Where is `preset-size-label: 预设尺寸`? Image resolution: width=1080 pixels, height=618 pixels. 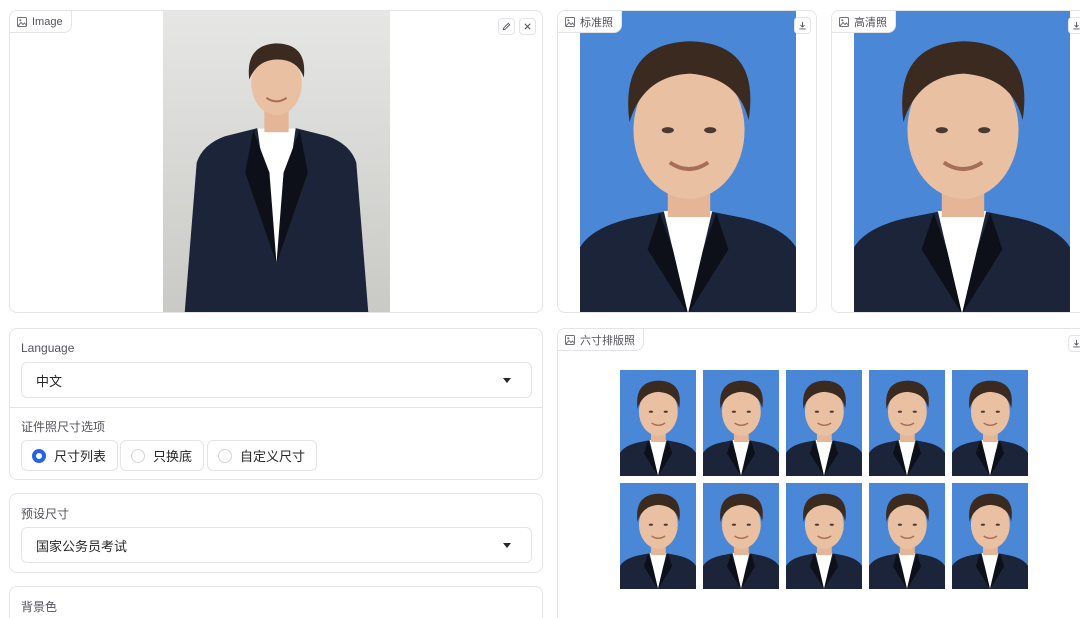 preset-size-label: 预设尺寸 is located at coordinates (45, 514).